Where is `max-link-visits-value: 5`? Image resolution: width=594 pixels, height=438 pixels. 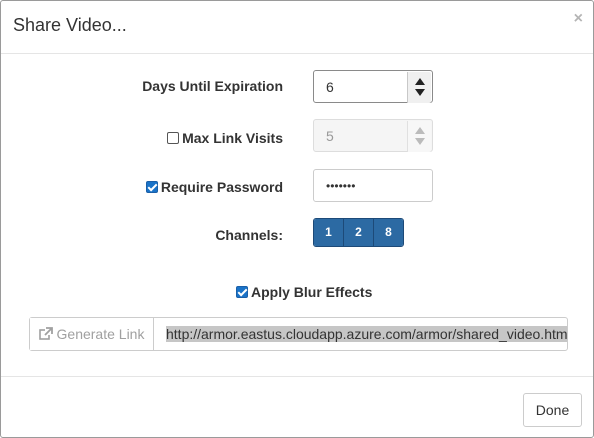 max-link-visits-value: 5 is located at coordinates (330, 136).